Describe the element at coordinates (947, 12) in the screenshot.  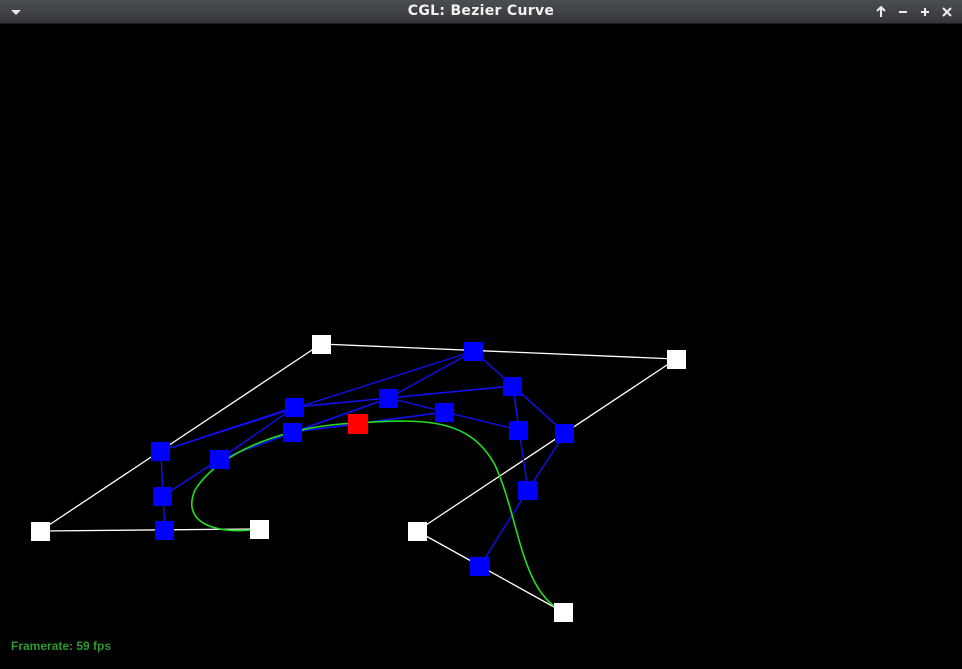
I see `close-icon` at that location.